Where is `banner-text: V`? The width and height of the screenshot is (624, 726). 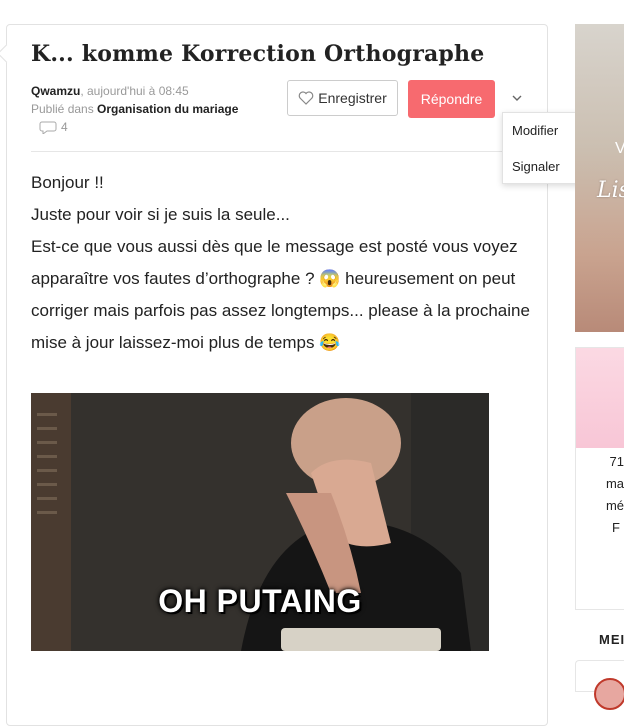
banner-text: V is located at coordinates (619, 148).